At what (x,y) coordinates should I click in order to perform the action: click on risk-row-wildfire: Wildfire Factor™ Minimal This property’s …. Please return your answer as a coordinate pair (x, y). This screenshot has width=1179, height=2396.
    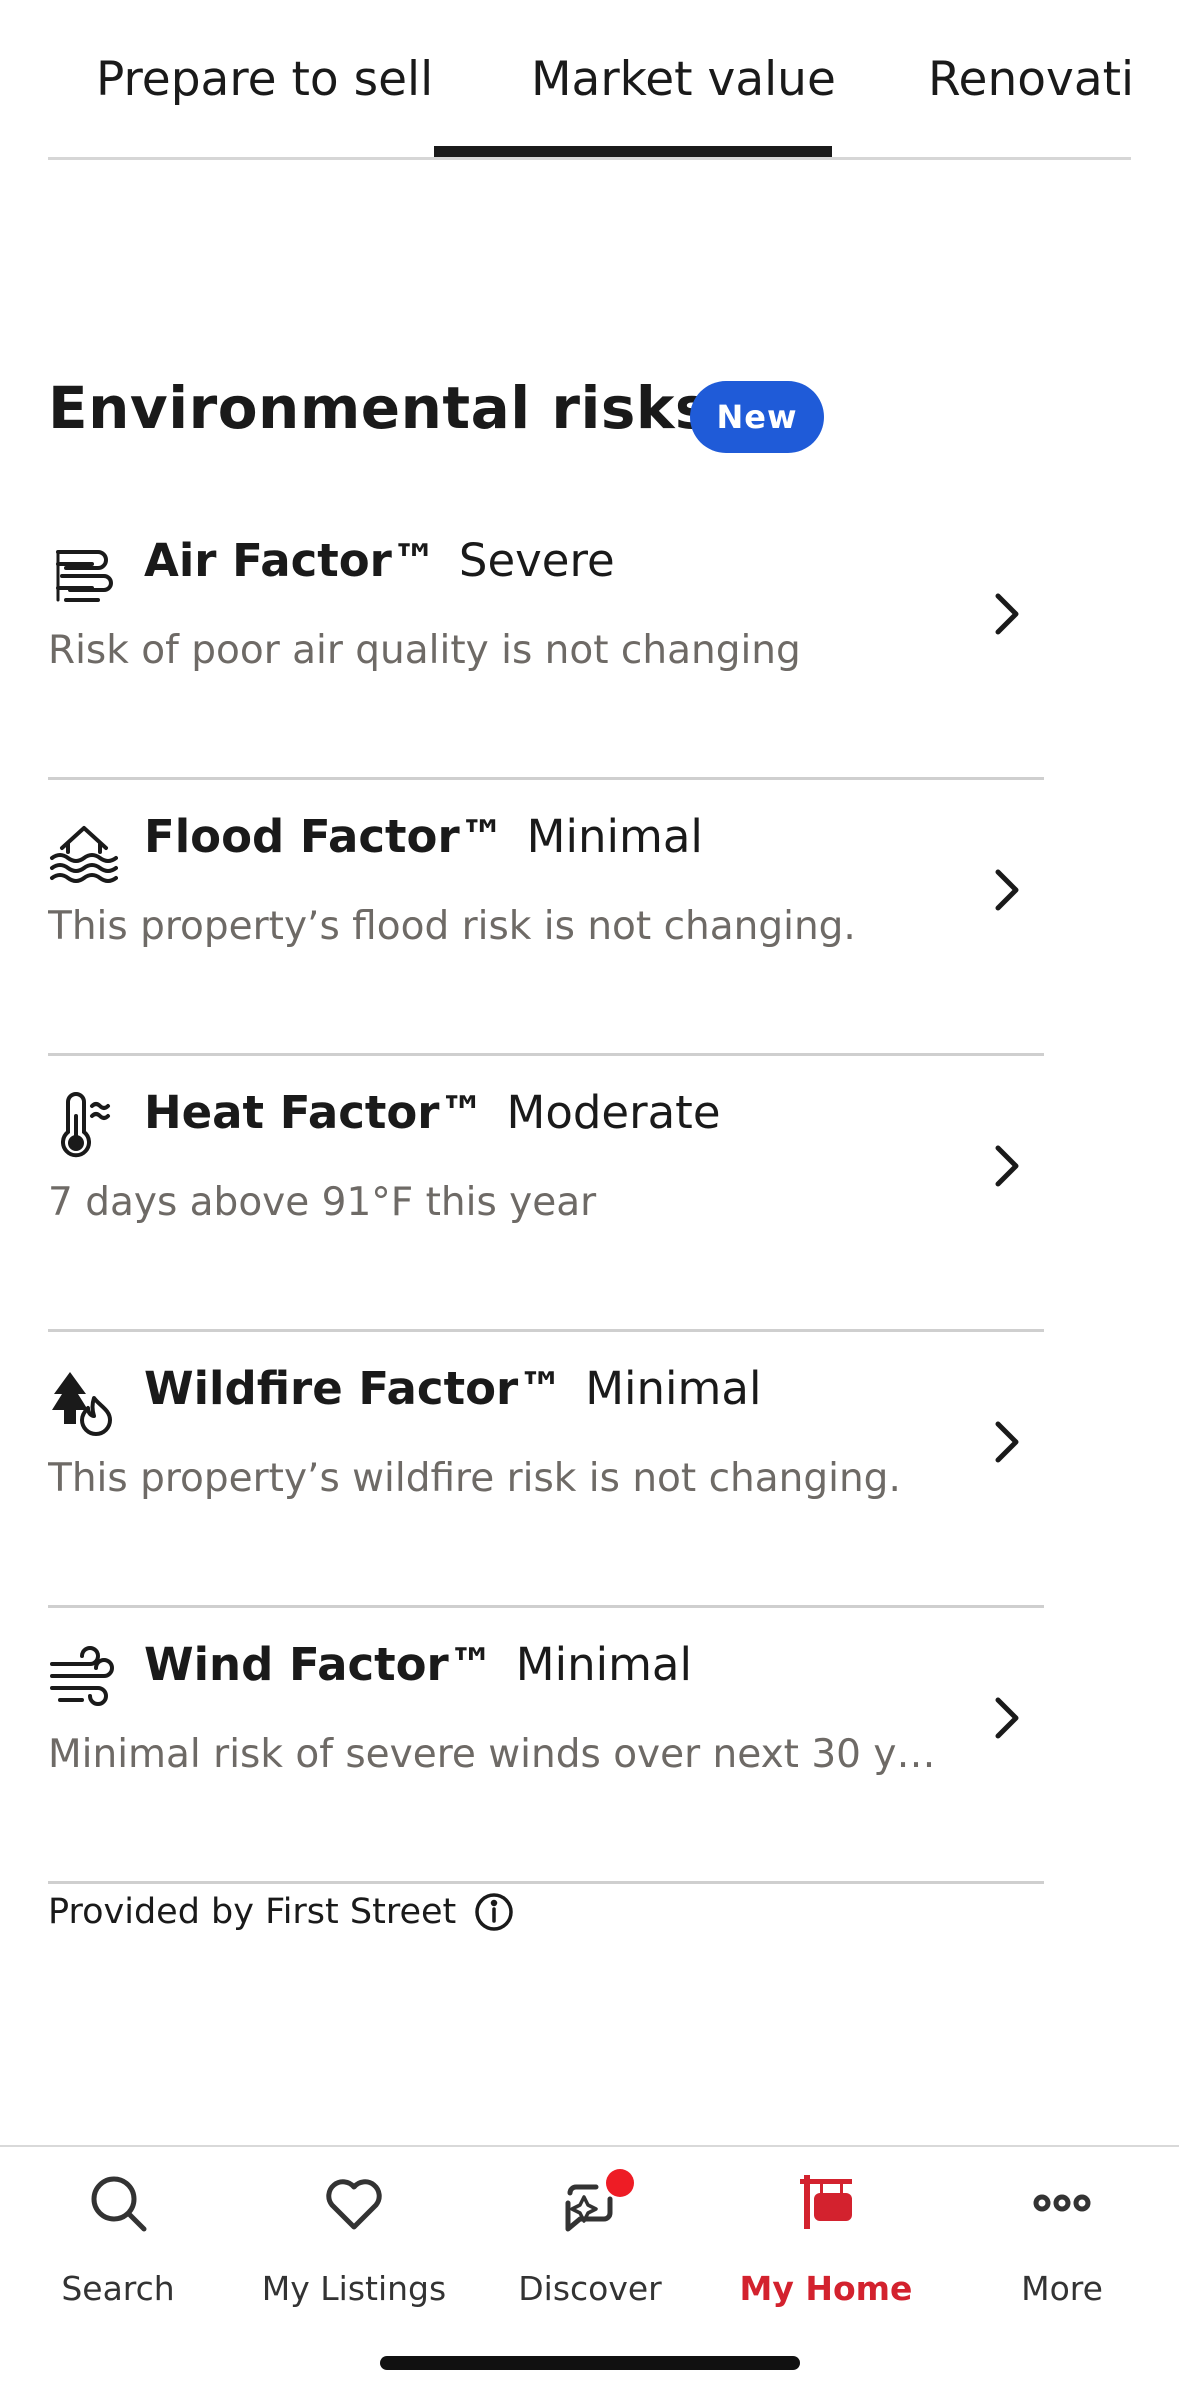
    Looking at the image, I should click on (546, 1470).